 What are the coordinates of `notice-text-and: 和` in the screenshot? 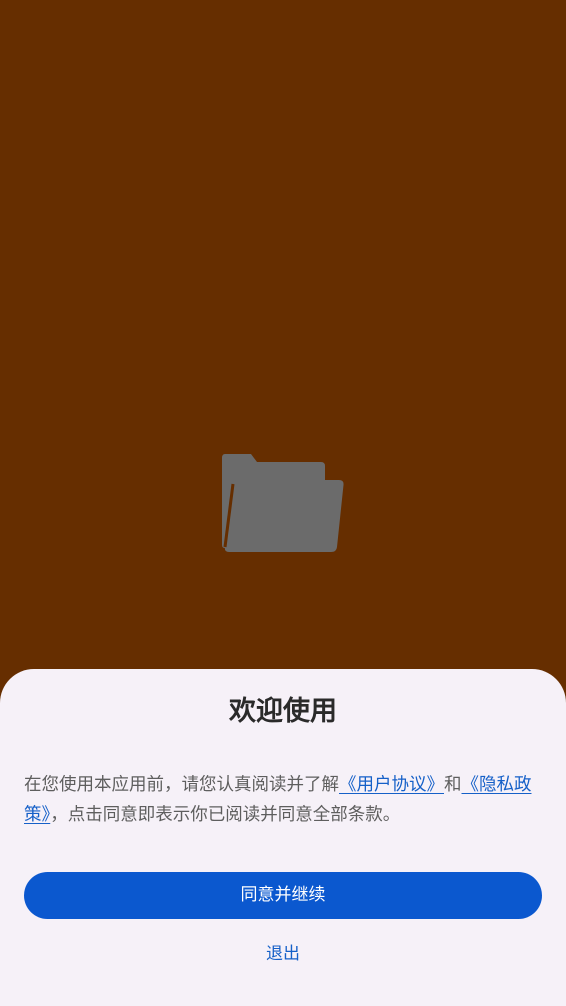 It's located at (453, 785).